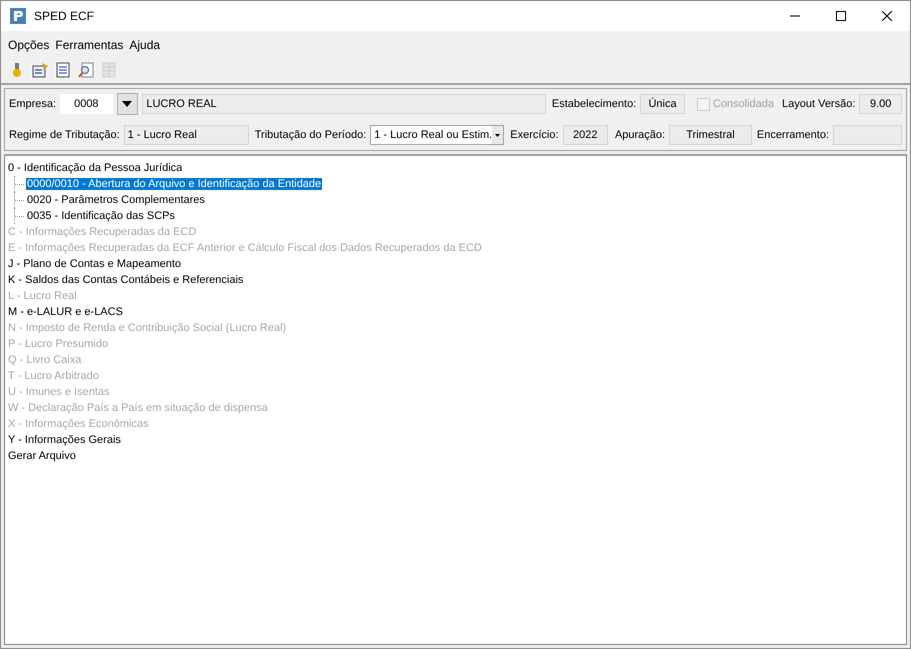 The image size is (911, 649). What do you see at coordinates (867, 134) in the screenshot?
I see `closing-field` at bounding box center [867, 134].